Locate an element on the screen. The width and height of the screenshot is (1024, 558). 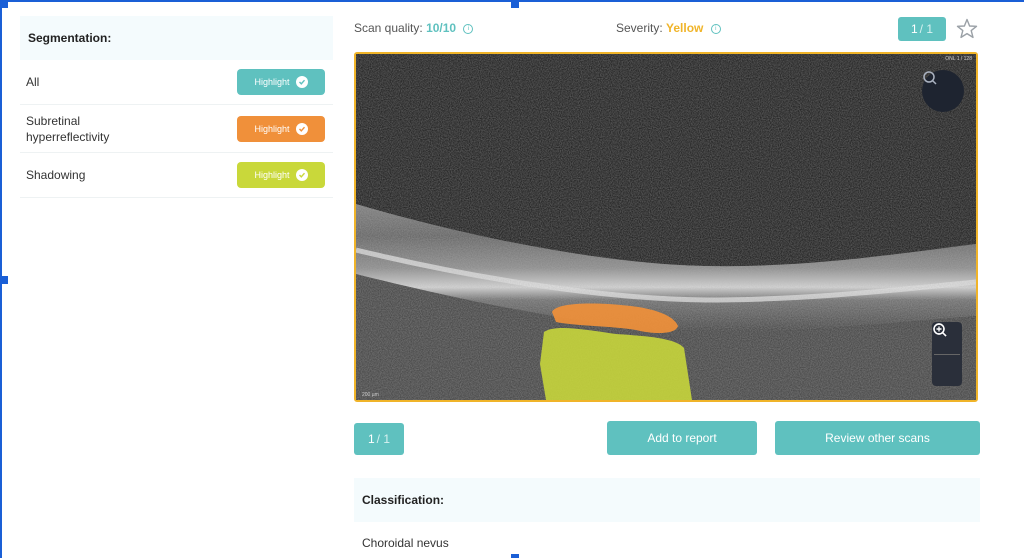
highlight-all-button: Highlight is located at coordinates (281, 82).